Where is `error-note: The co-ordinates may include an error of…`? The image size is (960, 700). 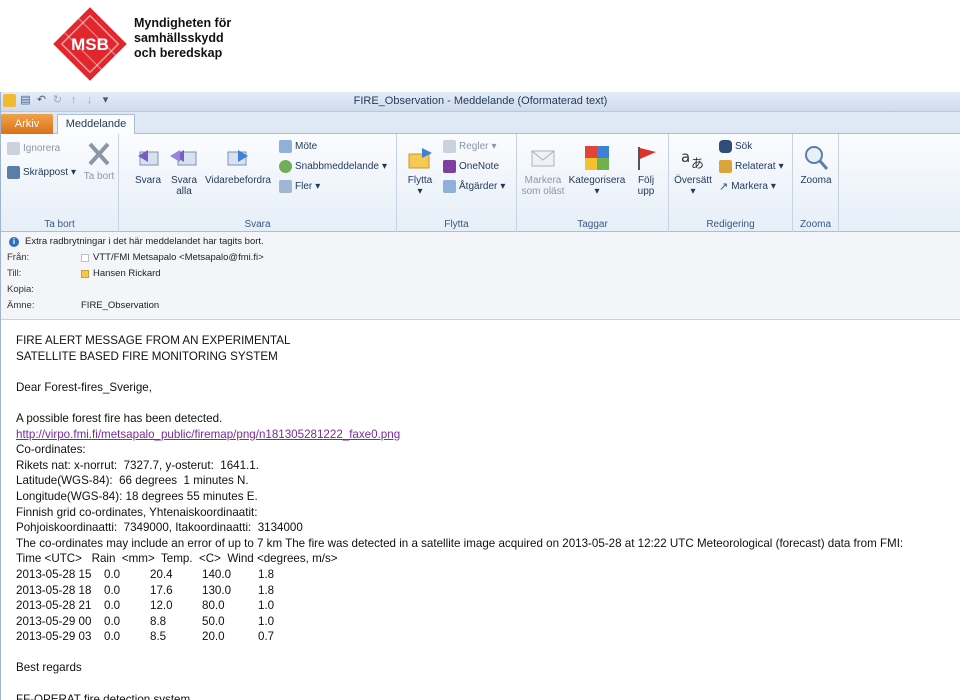 error-note: The co-ordinates may include an error of… is located at coordinates (460, 543).